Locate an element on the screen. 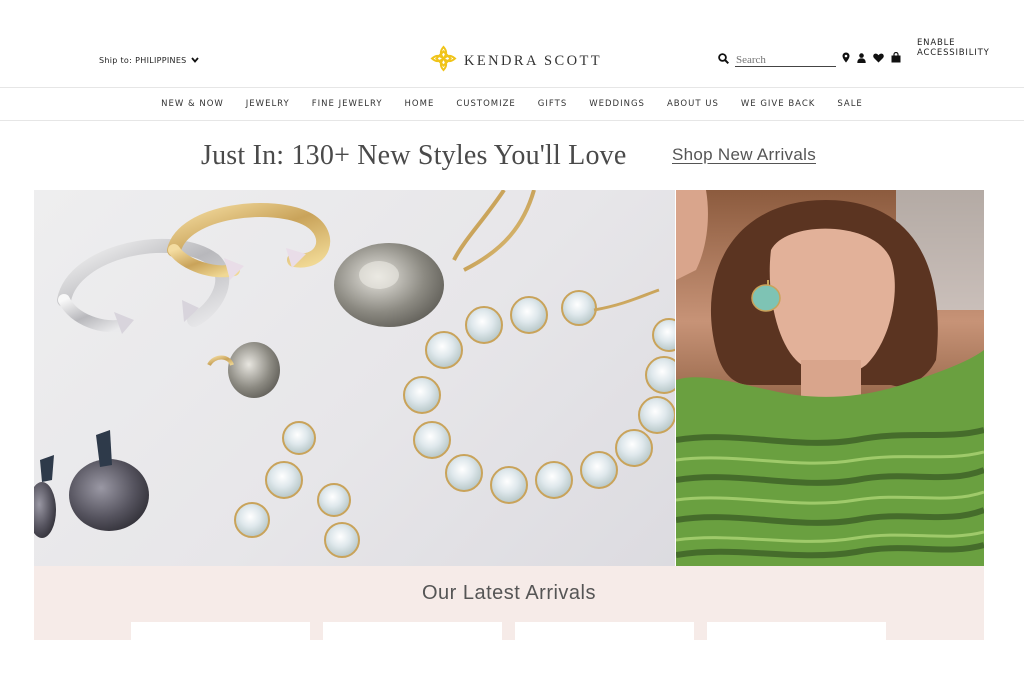 The image size is (1024, 683). nav-item-fine-jewelry: FINE JEWELRY is located at coordinates (347, 104).